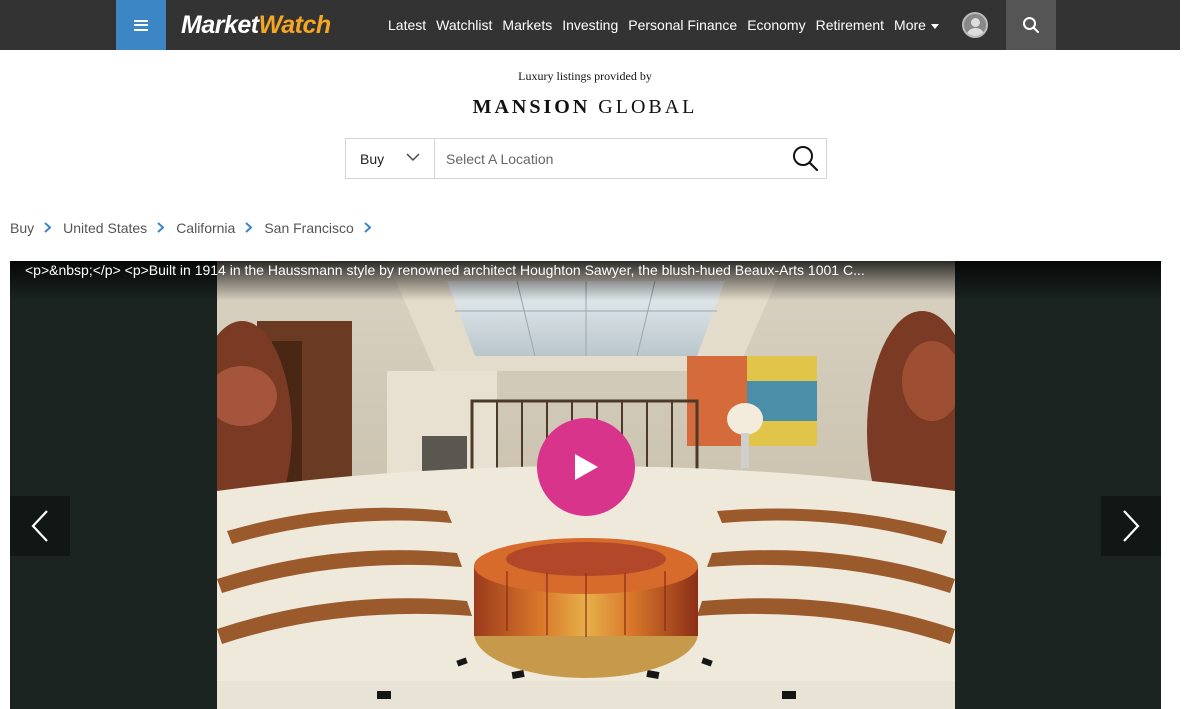  I want to click on chevron-left-icon, so click(39, 526).